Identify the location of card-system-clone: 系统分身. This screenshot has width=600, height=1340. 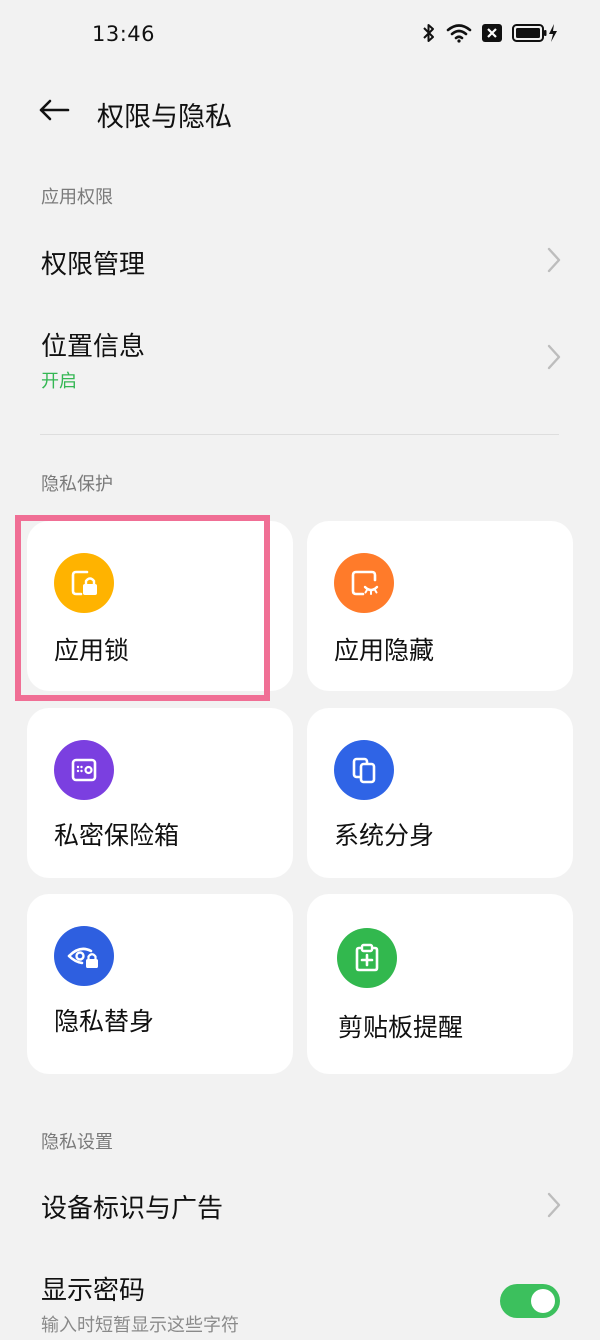
(440, 793).